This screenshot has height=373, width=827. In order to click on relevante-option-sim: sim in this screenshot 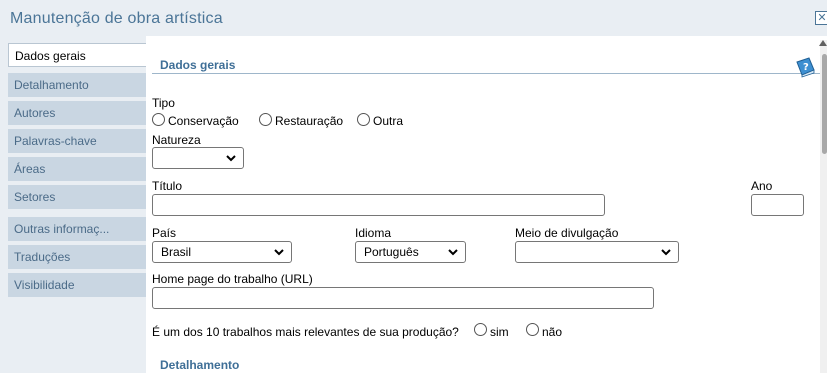, I will do `click(499, 332)`.